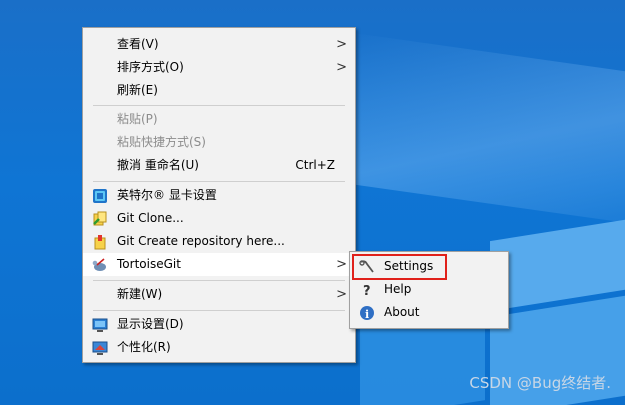  I want to click on about-info-icon: i, so click(367, 313).